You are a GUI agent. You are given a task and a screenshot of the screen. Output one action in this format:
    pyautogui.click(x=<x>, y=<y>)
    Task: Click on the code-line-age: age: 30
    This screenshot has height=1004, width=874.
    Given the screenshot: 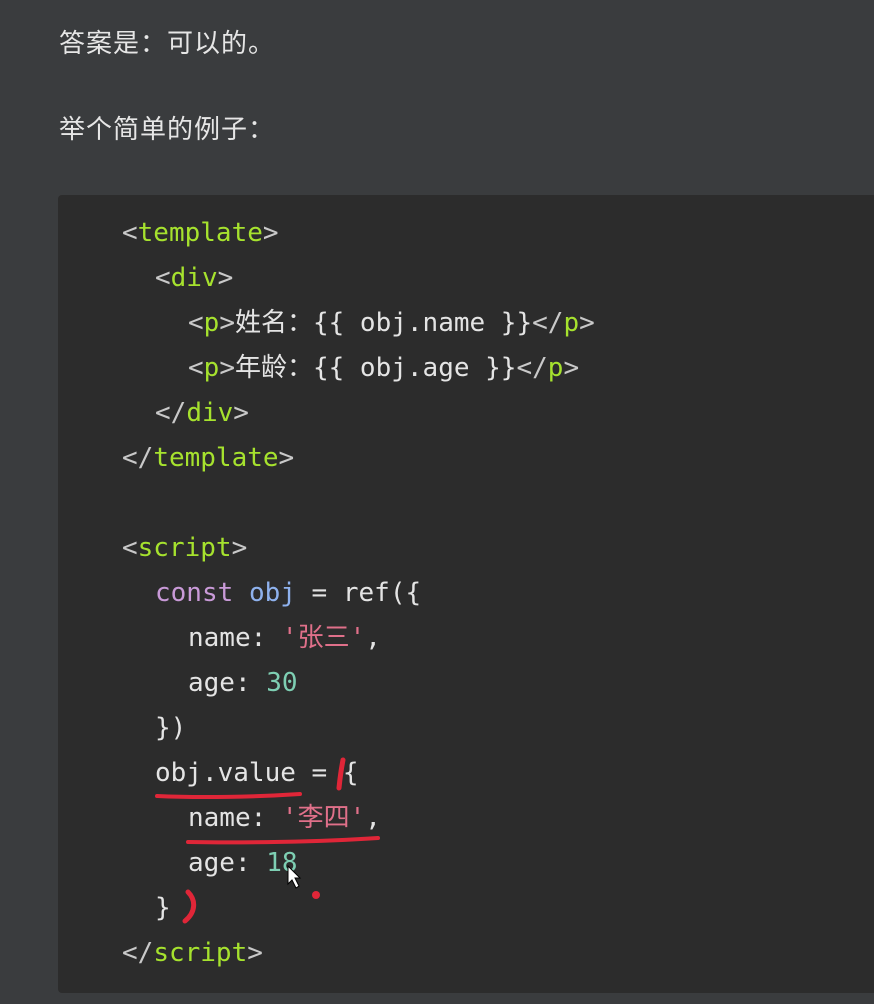 What is the action you would take?
    pyautogui.click(x=243, y=683)
    